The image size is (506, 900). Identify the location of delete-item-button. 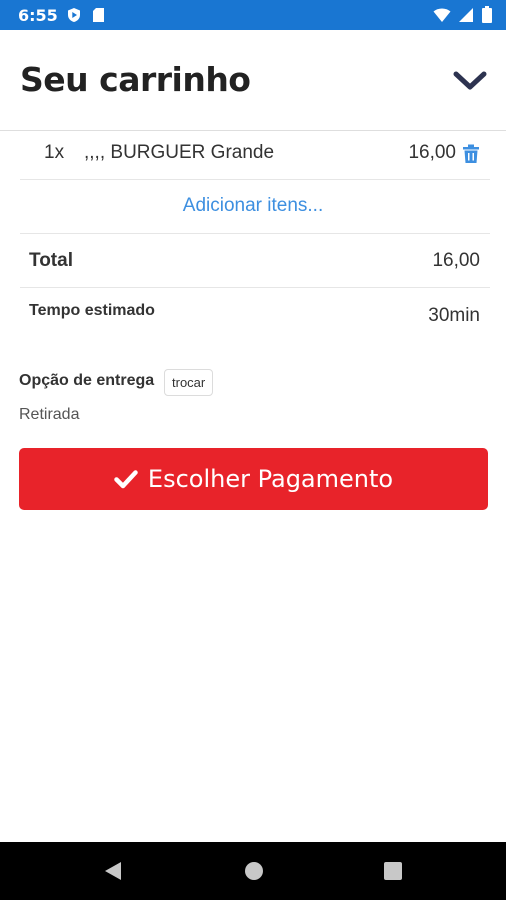
(471, 154).